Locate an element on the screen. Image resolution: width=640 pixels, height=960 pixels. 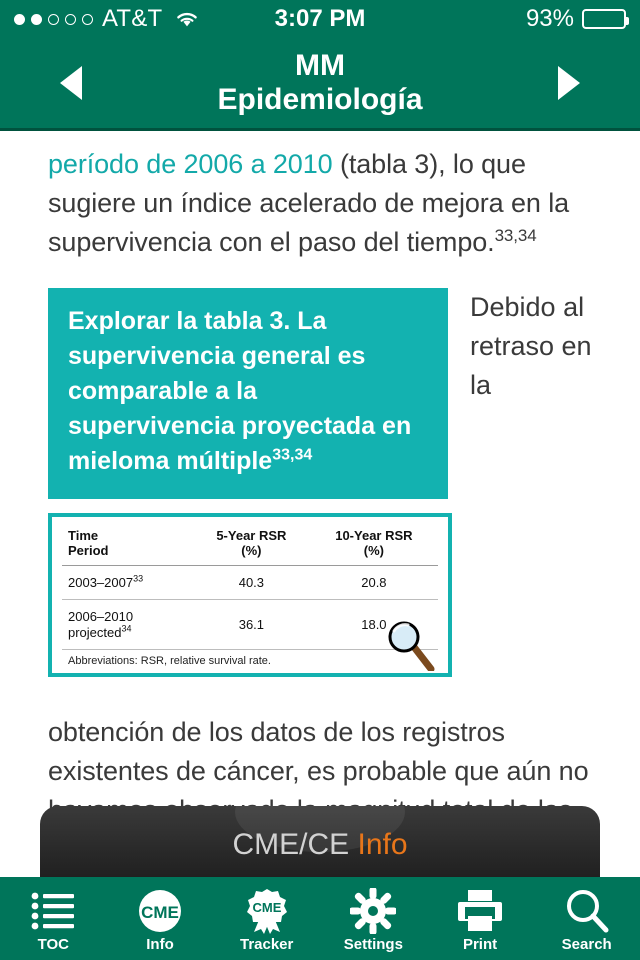
toolbar-item-info: CME Info is located at coordinates (160, 918).